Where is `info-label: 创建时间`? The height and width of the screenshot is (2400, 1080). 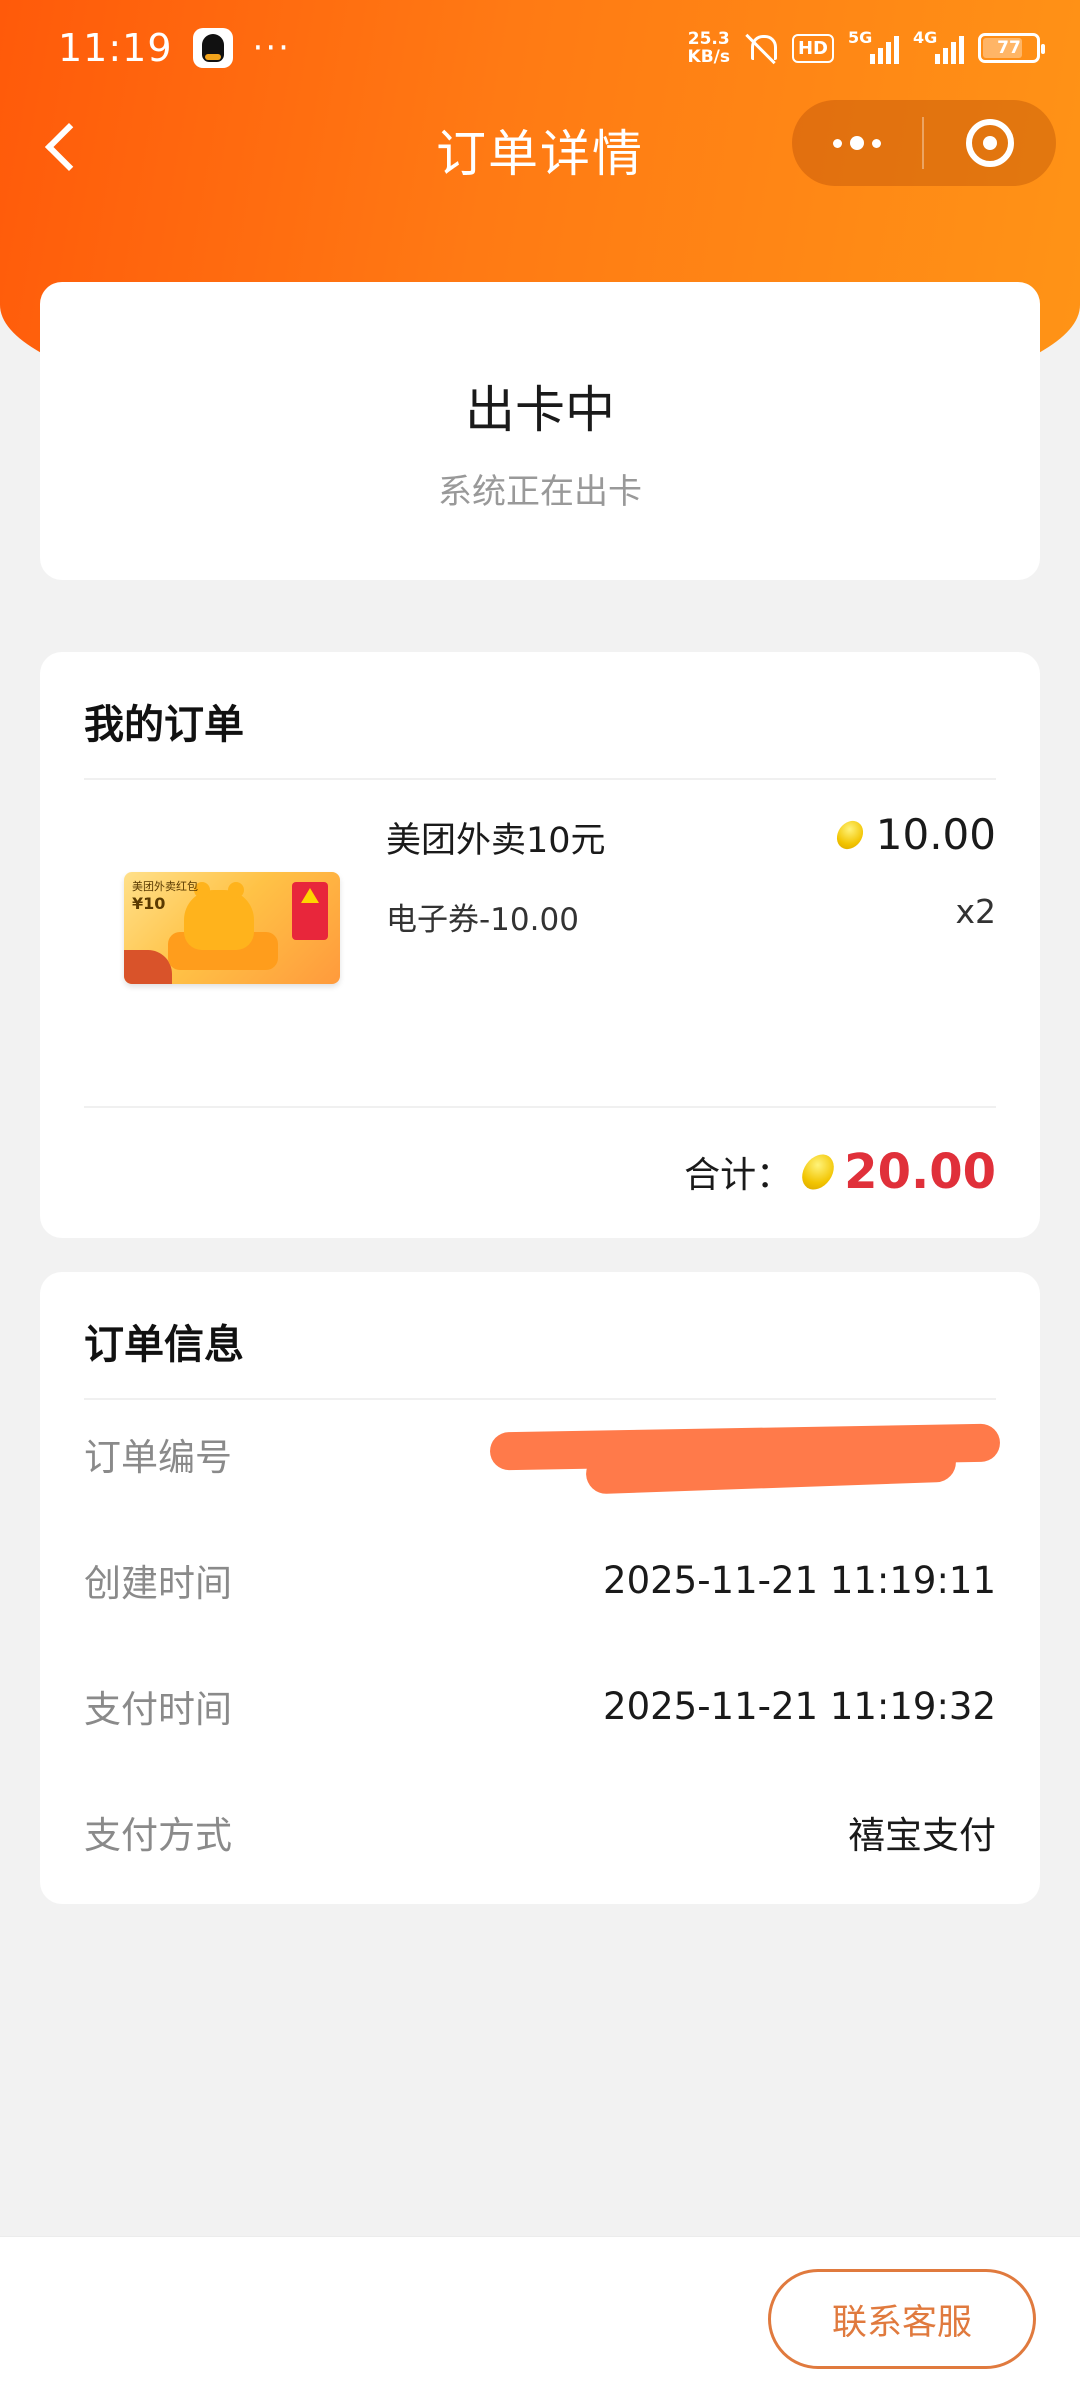
info-label: 创建时间 is located at coordinates (158, 1583).